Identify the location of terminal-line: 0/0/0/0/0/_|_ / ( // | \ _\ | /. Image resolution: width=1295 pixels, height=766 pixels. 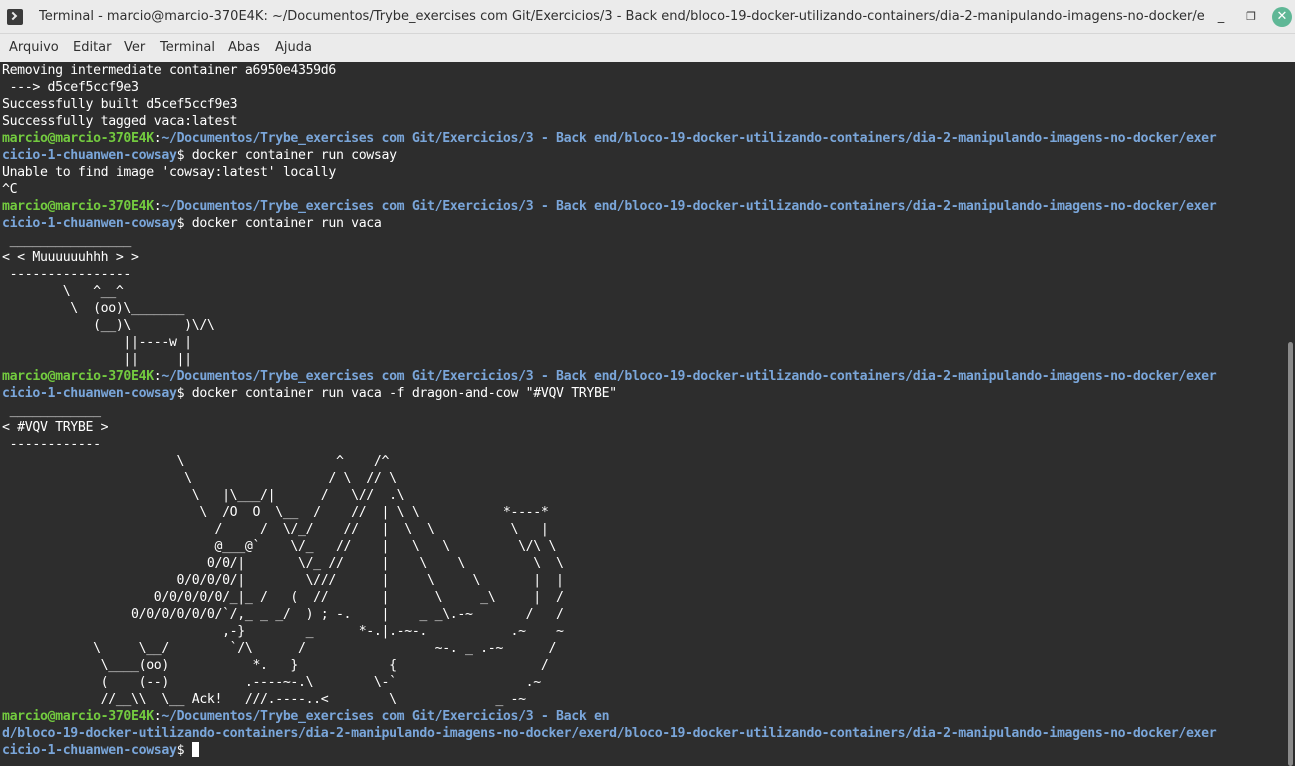
(283, 597).